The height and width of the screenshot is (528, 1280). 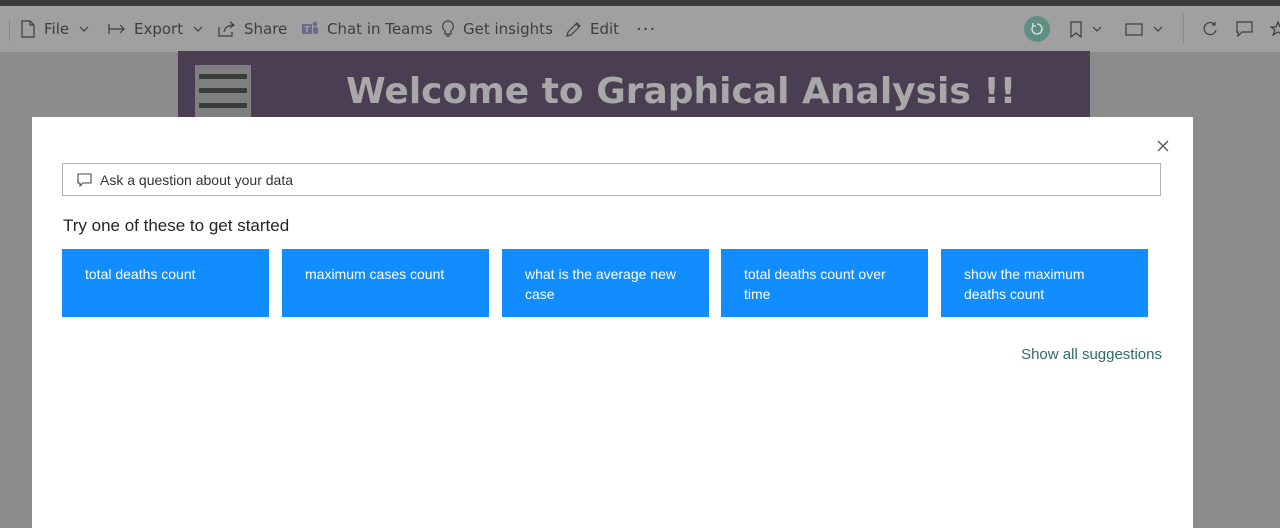 What do you see at coordinates (226, 29) in the screenshot?
I see `share-icon` at bounding box center [226, 29].